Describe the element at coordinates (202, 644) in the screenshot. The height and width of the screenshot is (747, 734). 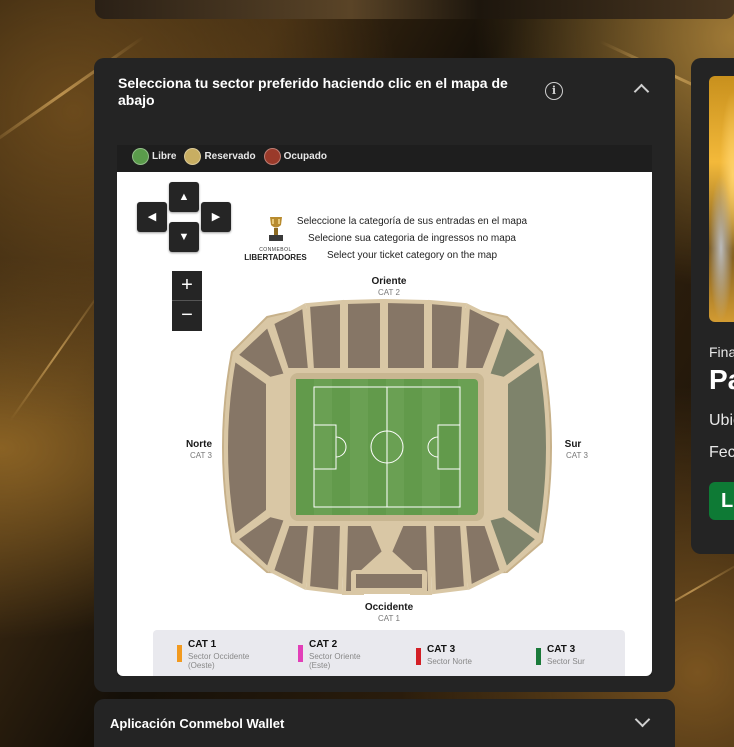
I see `category-label: CAT 1` at that location.